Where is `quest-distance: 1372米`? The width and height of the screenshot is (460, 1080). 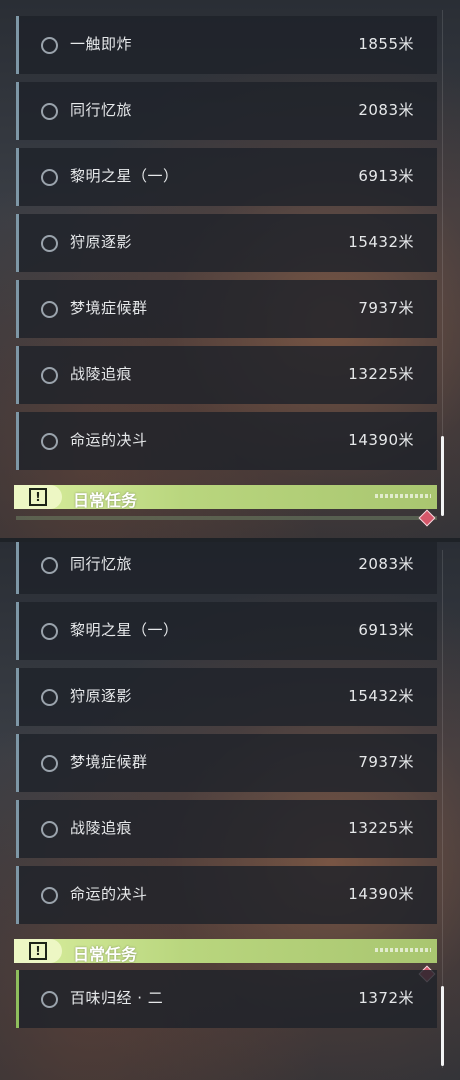 quest-distance: 1372米 is located at coordinates (386, 998).